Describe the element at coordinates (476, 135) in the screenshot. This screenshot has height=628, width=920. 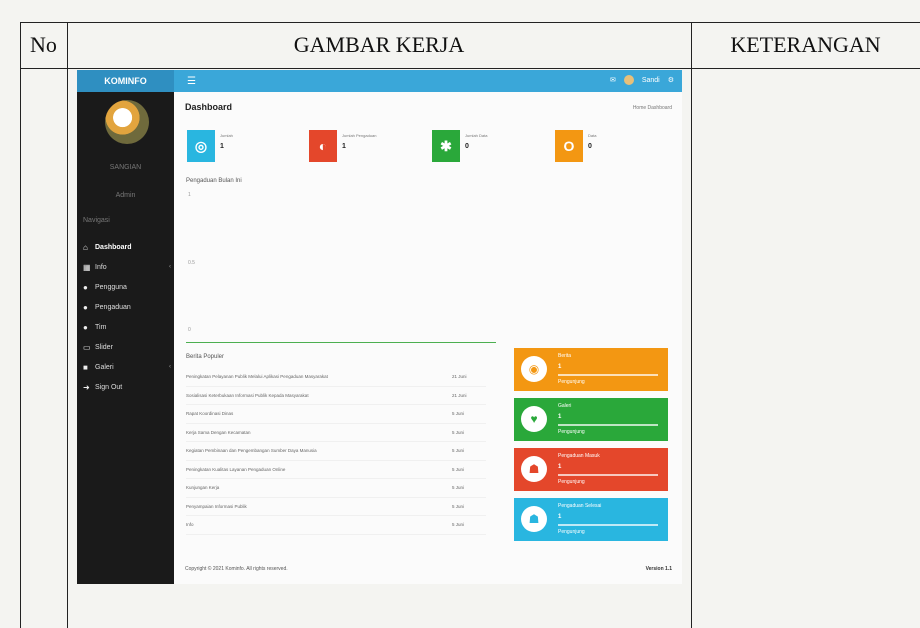
I see `stat-label: Jumlah Data` at that location.